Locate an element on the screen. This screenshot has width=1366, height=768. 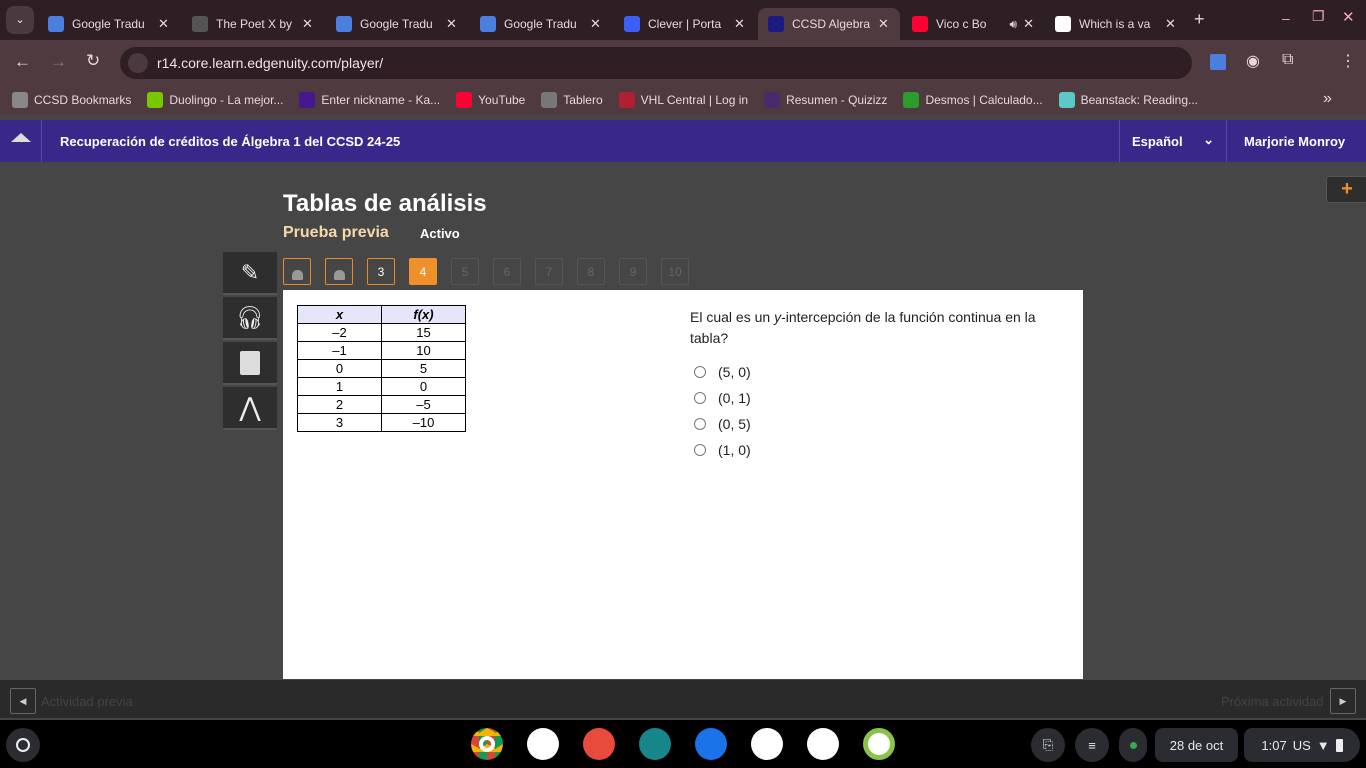
calculator-tool is located at coordinates (250, 363).